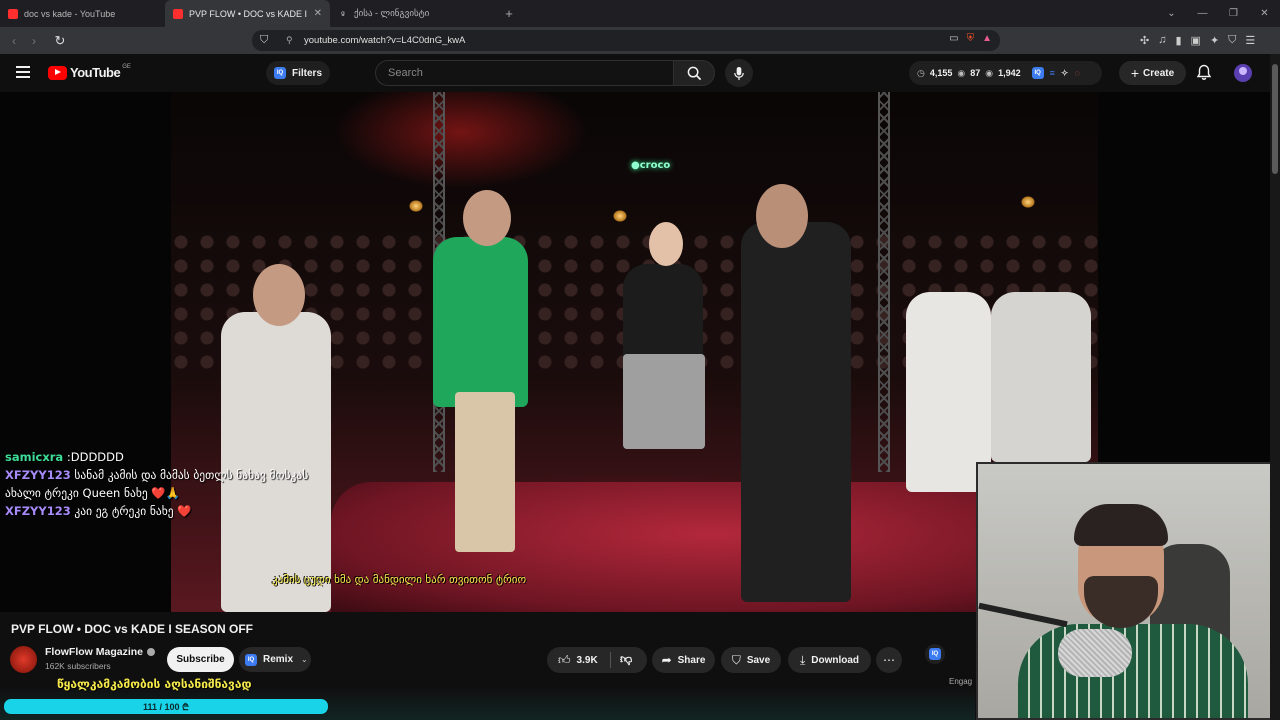  Describe the element at coordinates (318, 13) in the screenshot. I see `close-icon: ✕` at that location.